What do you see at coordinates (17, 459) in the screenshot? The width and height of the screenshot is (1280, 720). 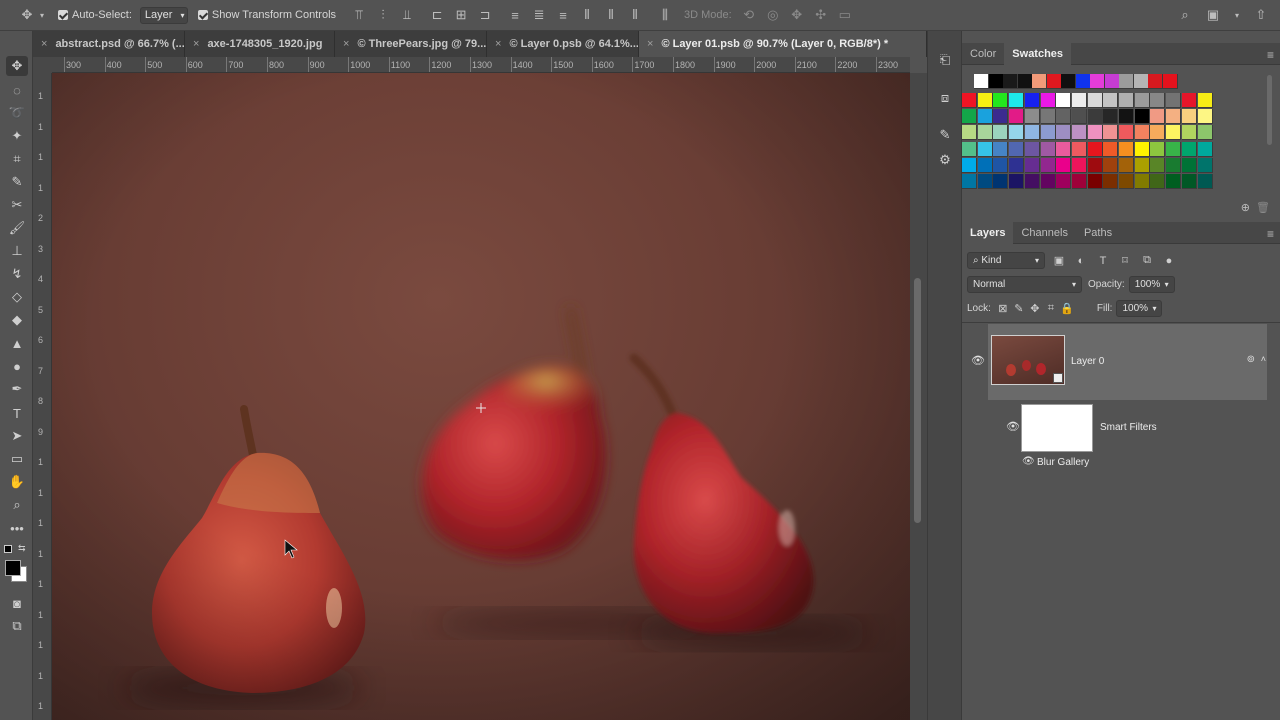 I see `rectangle-tool-icon: ▭` at bounding box center [17, 459].